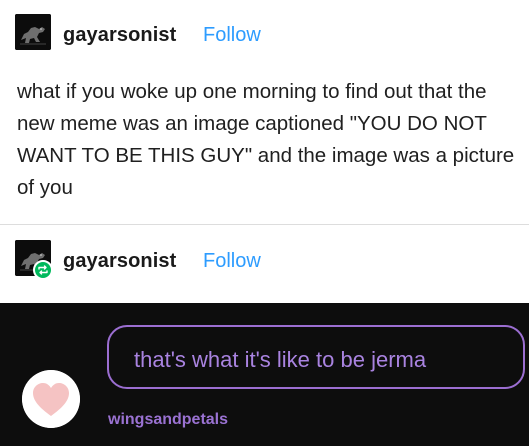  I want to click on dinosaur-avatar-icon, so click(33, 32).